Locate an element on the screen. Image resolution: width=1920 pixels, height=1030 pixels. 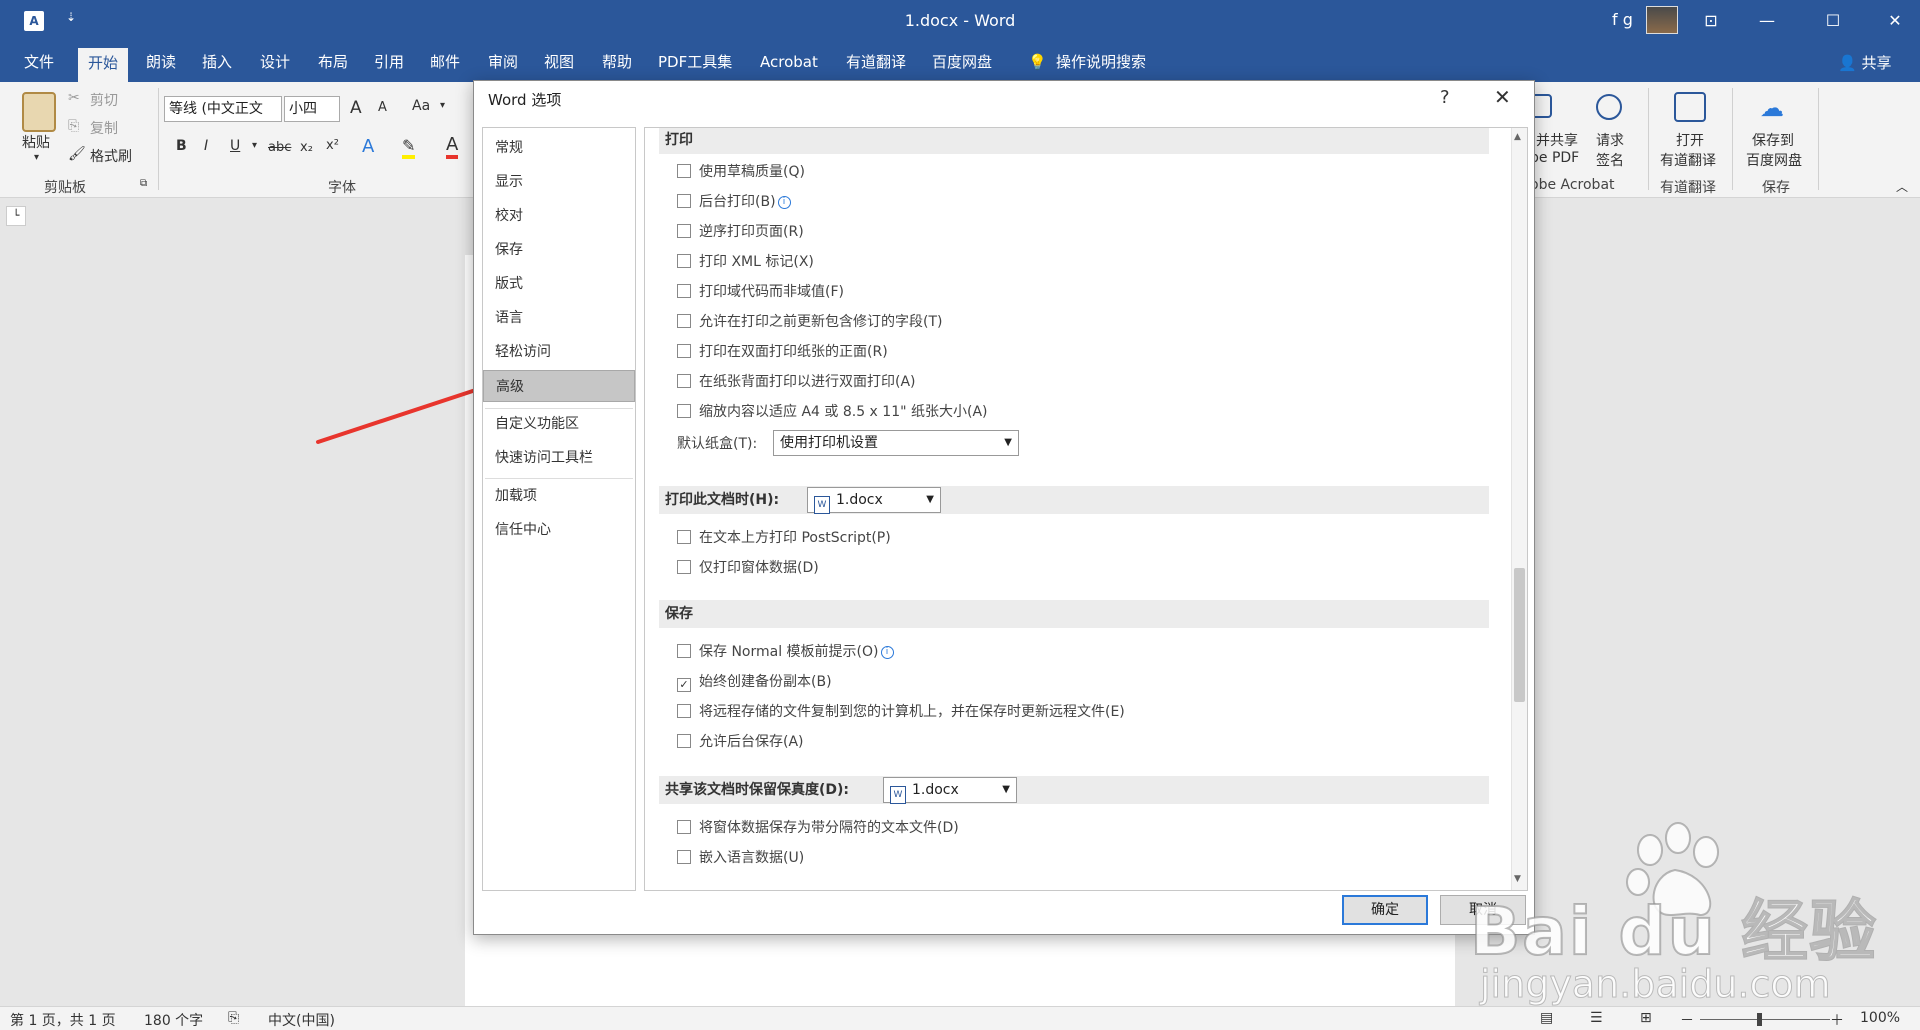
zoom-out-button: － is located at coordinates (1687, 1020).